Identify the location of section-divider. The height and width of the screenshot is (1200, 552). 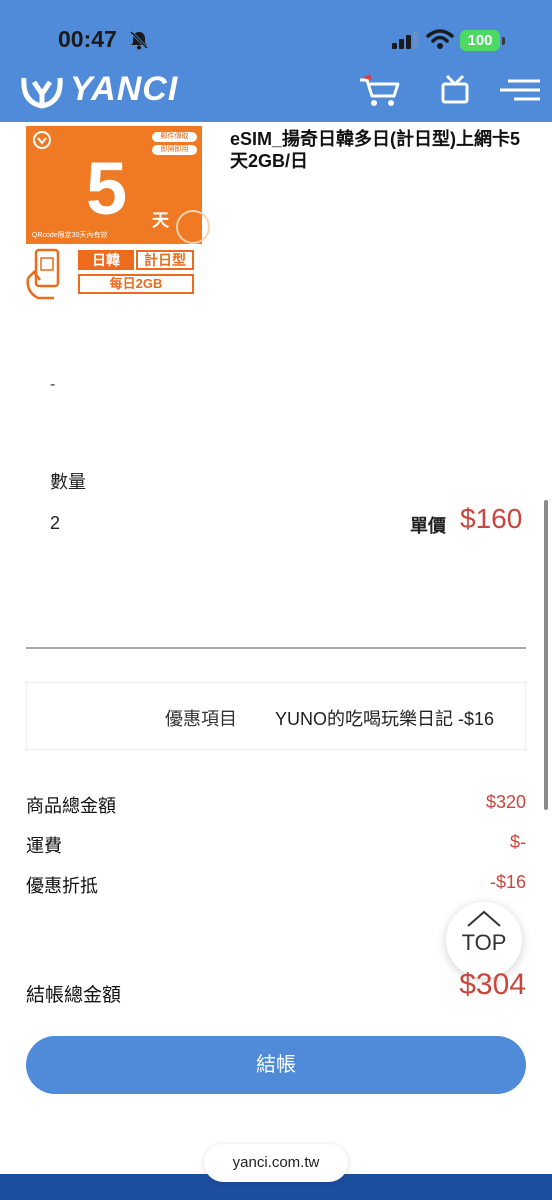
(276, 648).